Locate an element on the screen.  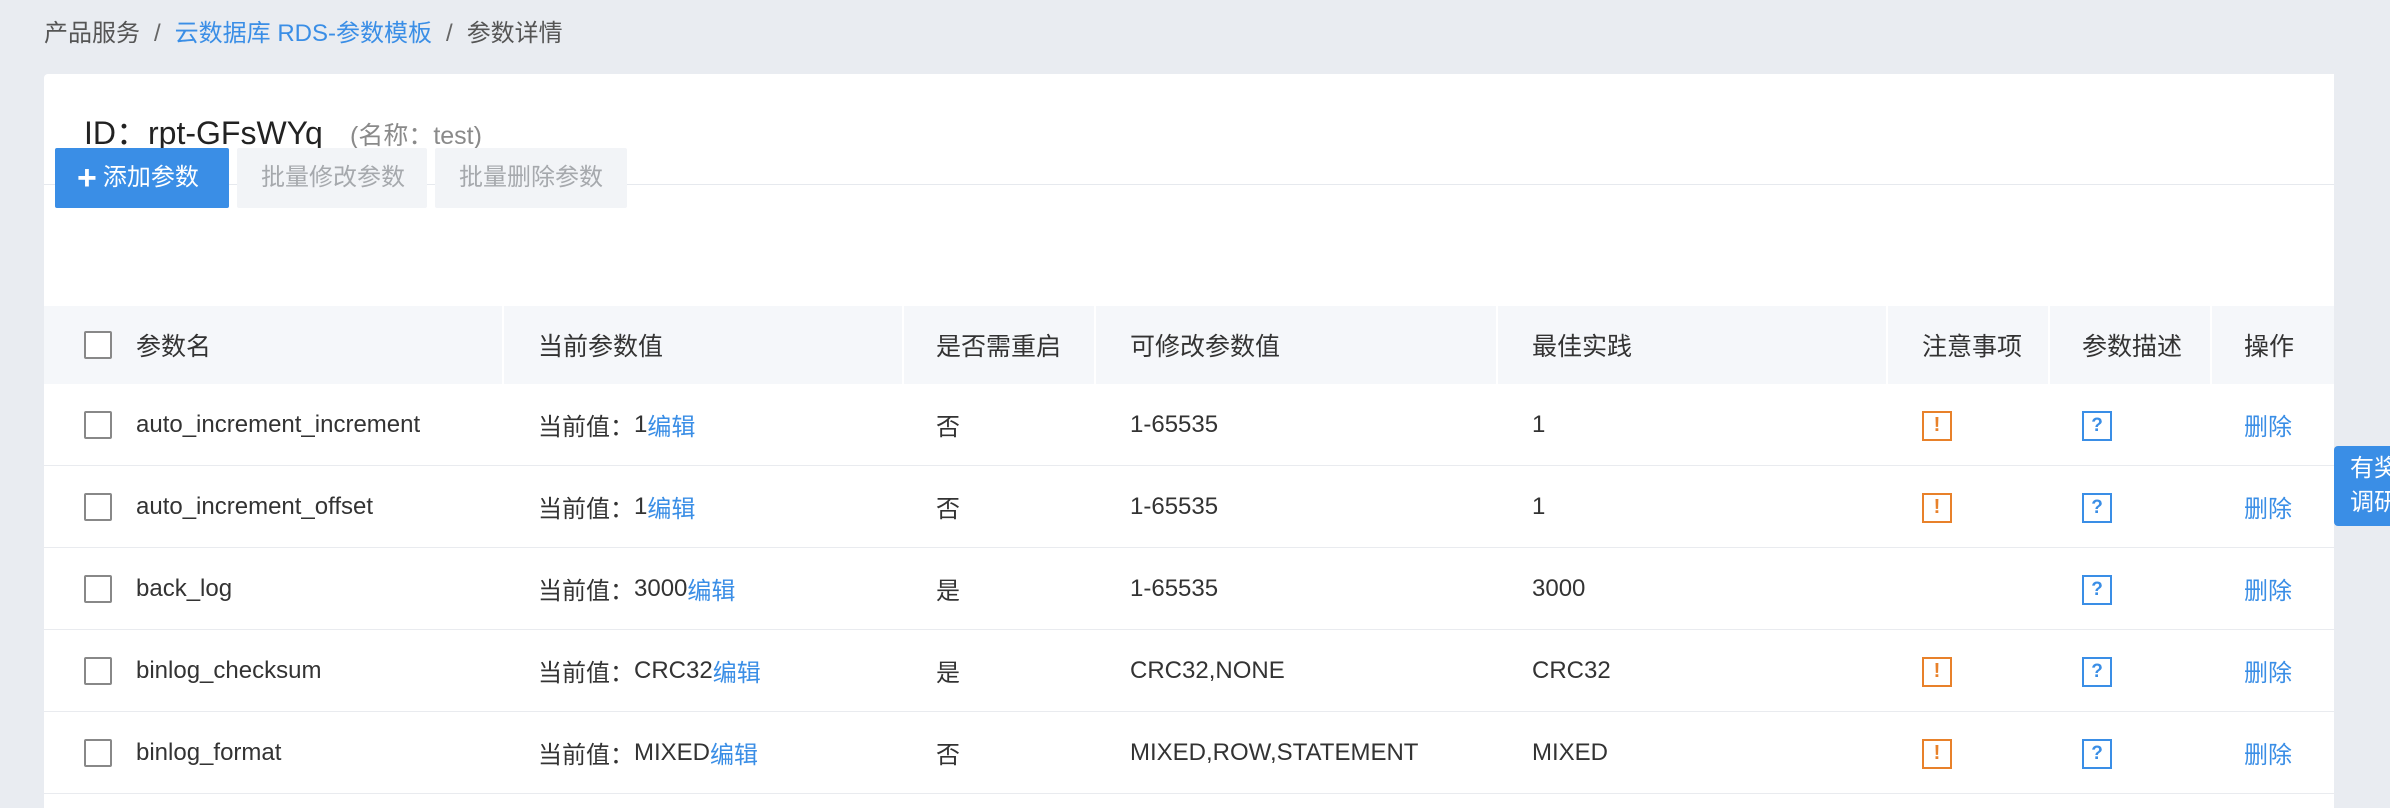
header-check-cell is located at coordinates (84, 345).